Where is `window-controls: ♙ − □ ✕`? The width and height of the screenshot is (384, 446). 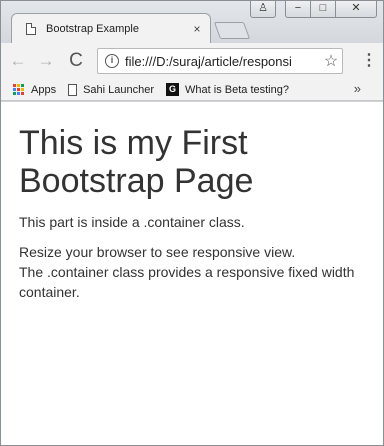
window-controls: ♙ − □ ✕ is located at coordinates (313, 9).